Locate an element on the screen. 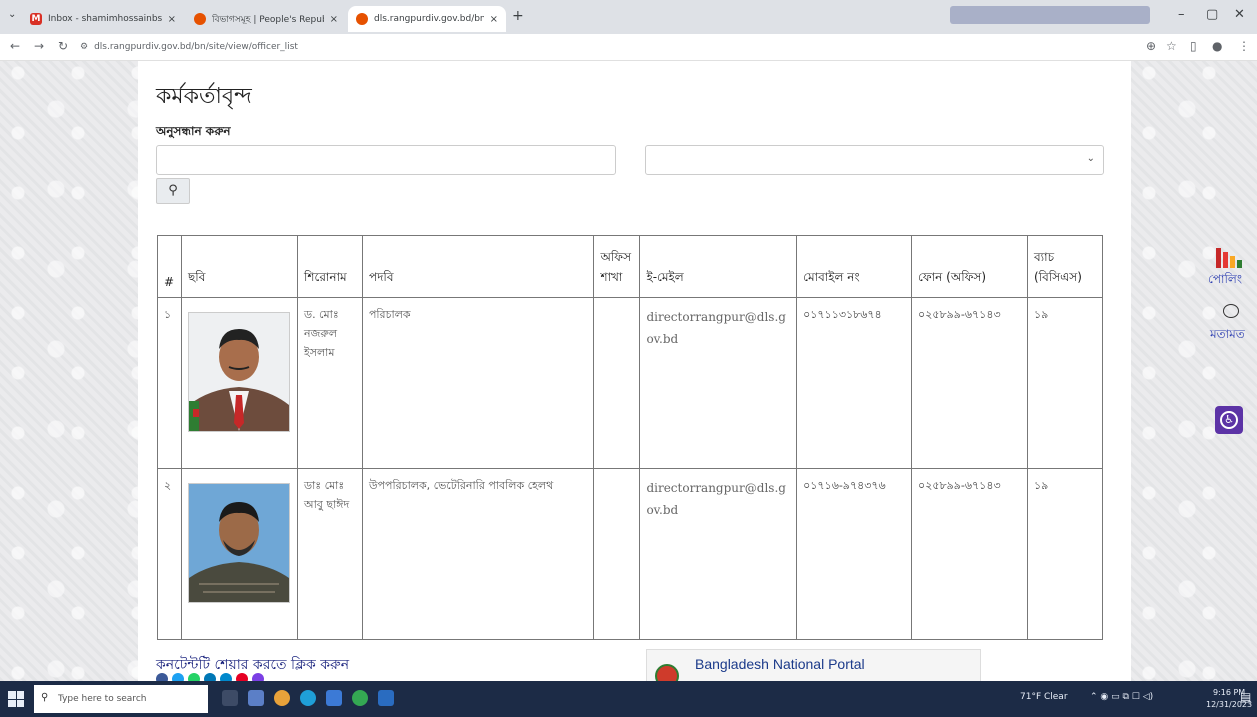 This screenshot has width=1257, height=717. row-number: ২ is located at coordinates (169, 554).